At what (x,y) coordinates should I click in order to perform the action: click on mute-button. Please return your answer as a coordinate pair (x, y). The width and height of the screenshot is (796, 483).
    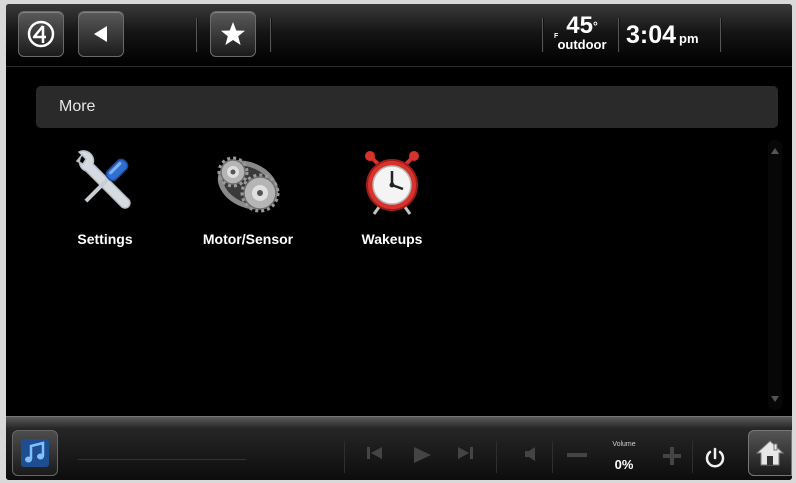
    Looking at the image, I should click on (531, 454).